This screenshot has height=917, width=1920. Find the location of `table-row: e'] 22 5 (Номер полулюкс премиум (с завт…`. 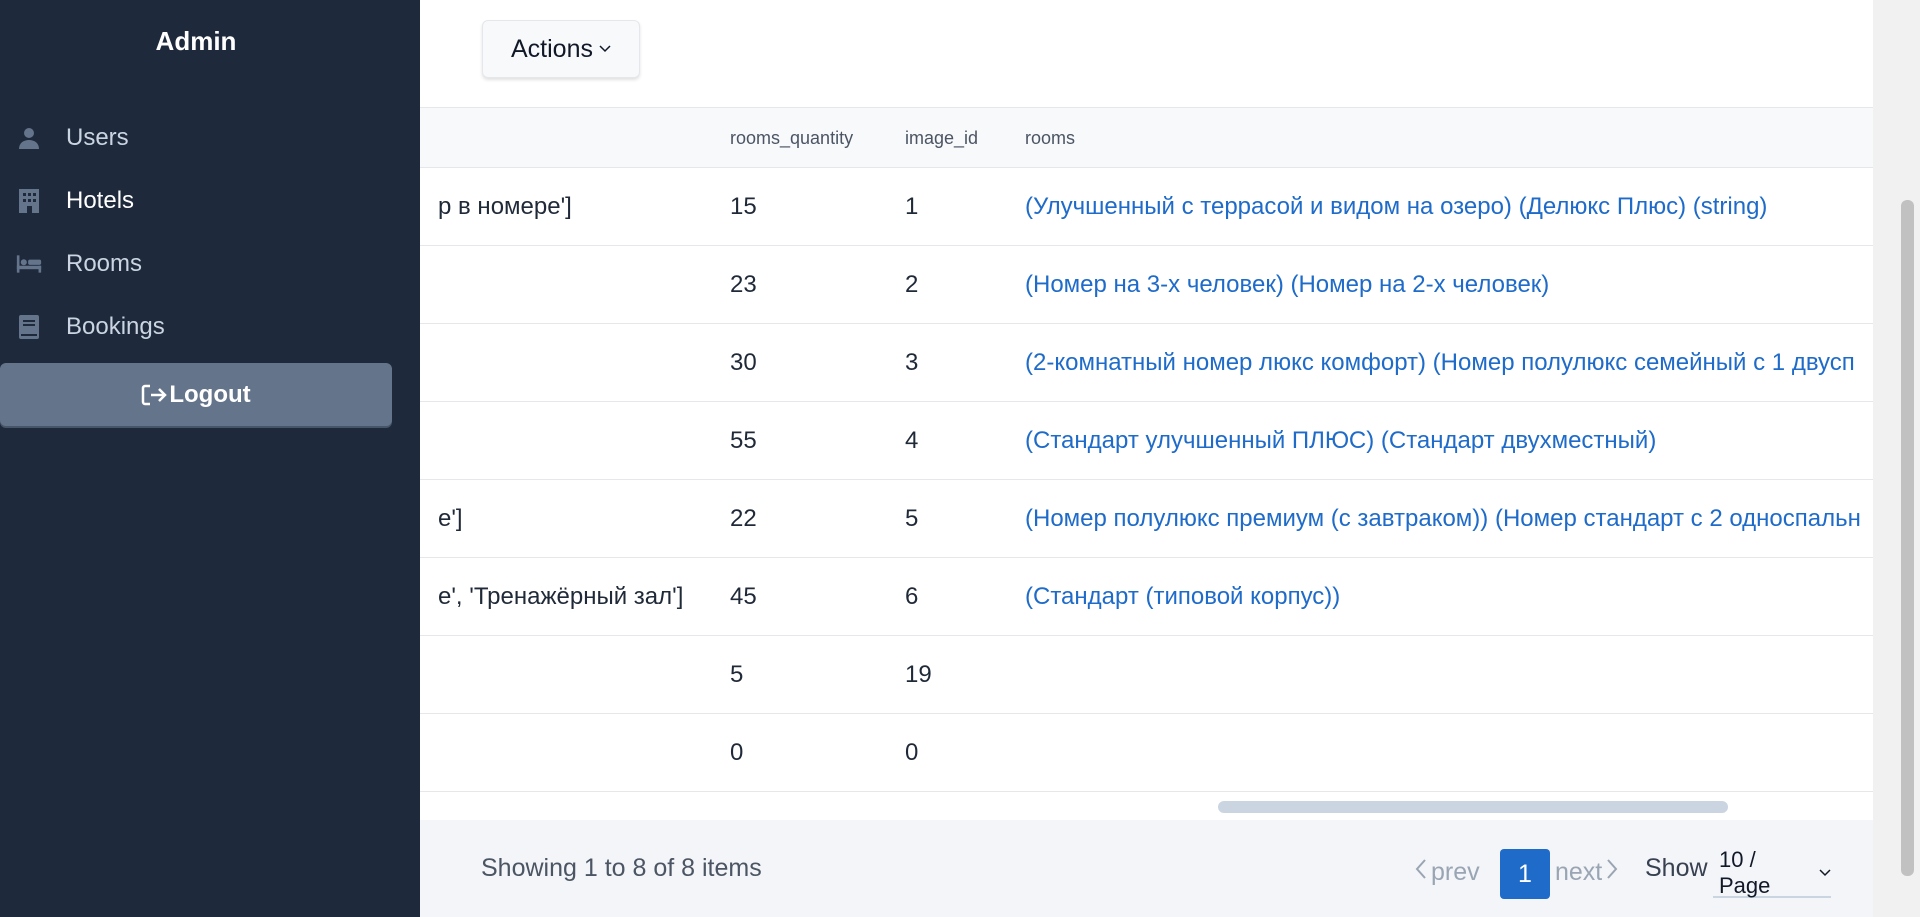

table-row: e'] 22 5 (Номер полулюкс премиум (с завт… is located at coordinates (1146, 519).